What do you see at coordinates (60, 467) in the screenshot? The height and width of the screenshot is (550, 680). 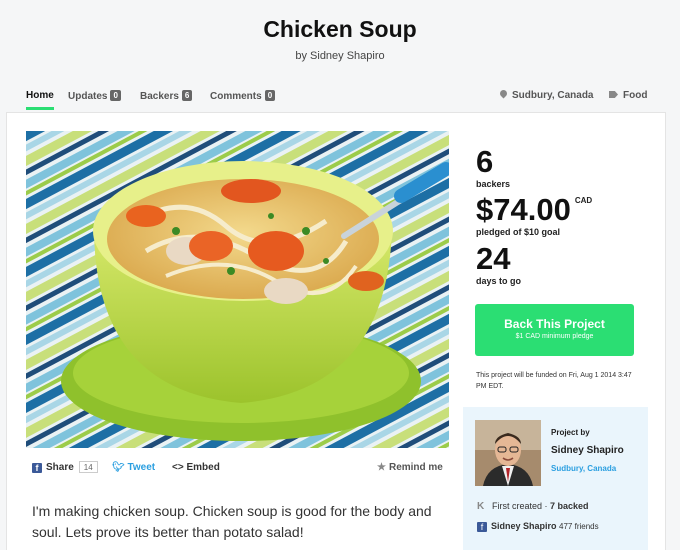 I see `share-label: Share` at bounding box center [60, 467].